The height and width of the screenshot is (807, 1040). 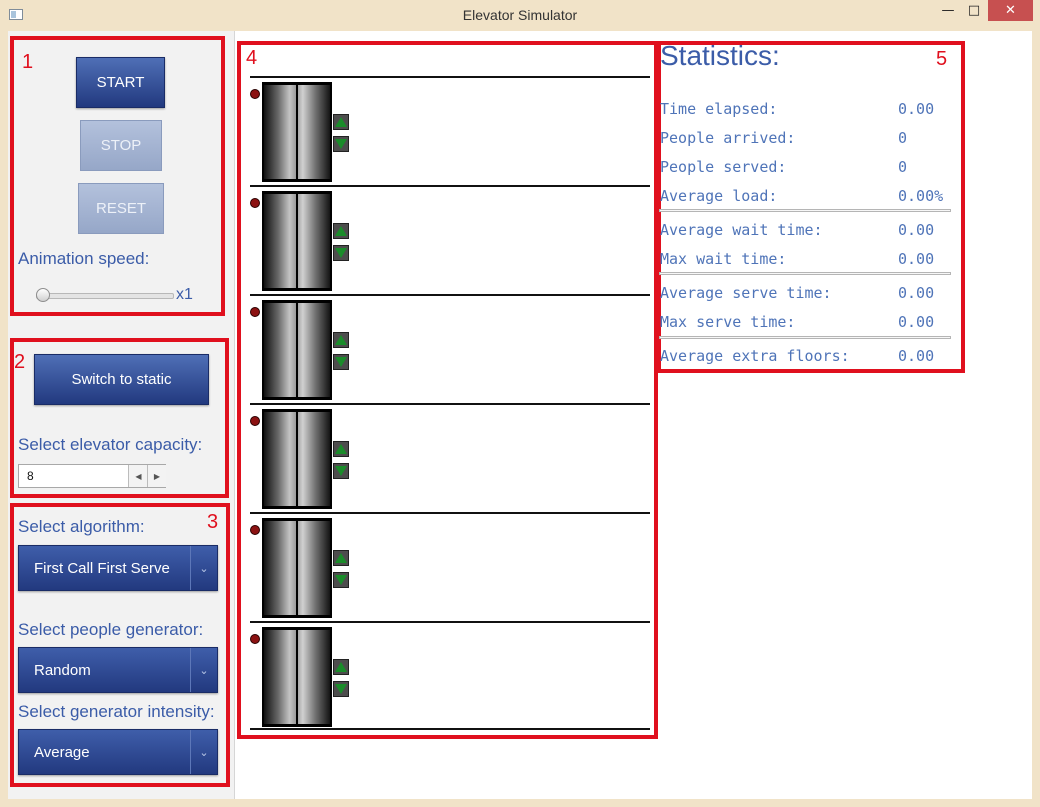 I want to click on stat-label: People arrived:, so click(x=728, y=138).